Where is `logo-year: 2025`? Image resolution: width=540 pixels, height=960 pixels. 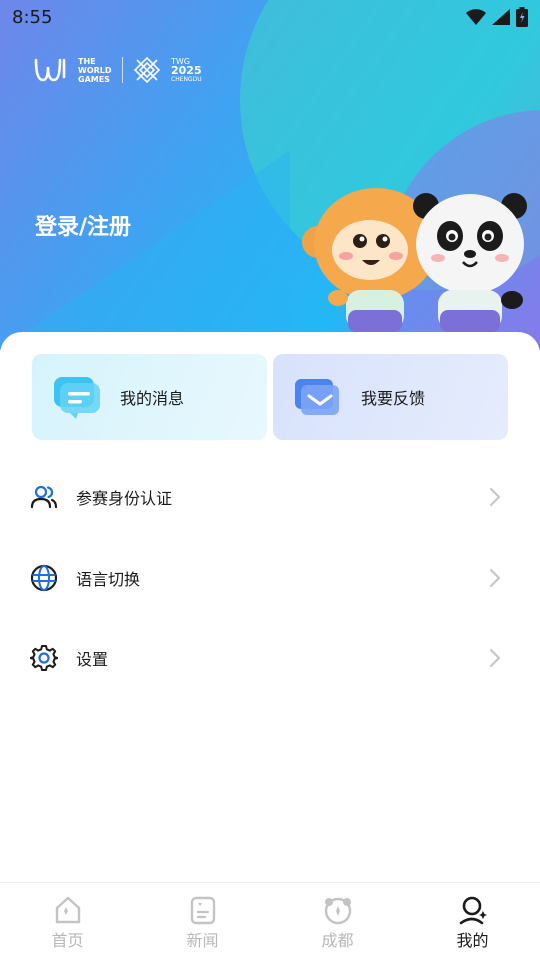
logo-year: 2025 is located at coordinates (186, 70).